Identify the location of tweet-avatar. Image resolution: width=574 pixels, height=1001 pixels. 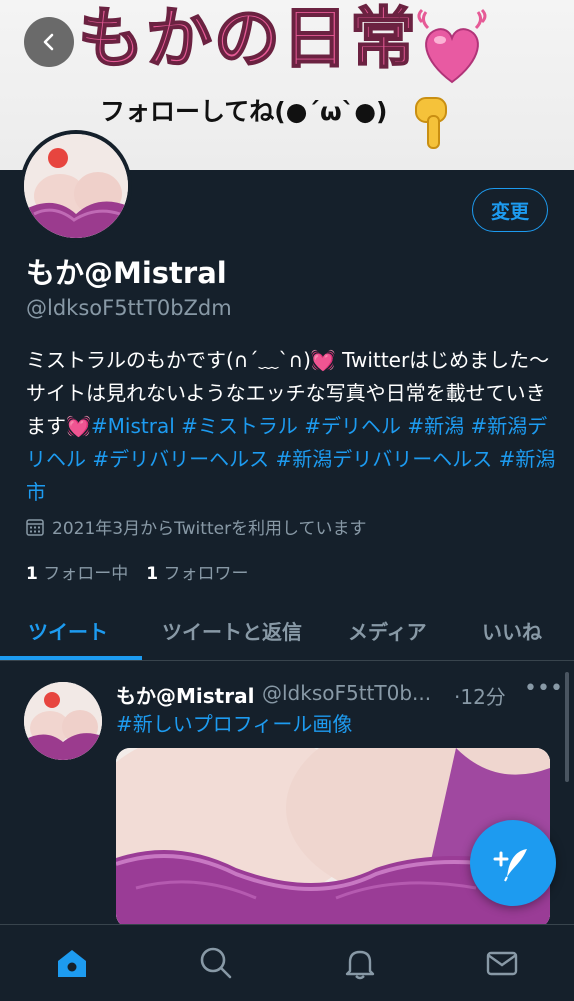
(63, 721).